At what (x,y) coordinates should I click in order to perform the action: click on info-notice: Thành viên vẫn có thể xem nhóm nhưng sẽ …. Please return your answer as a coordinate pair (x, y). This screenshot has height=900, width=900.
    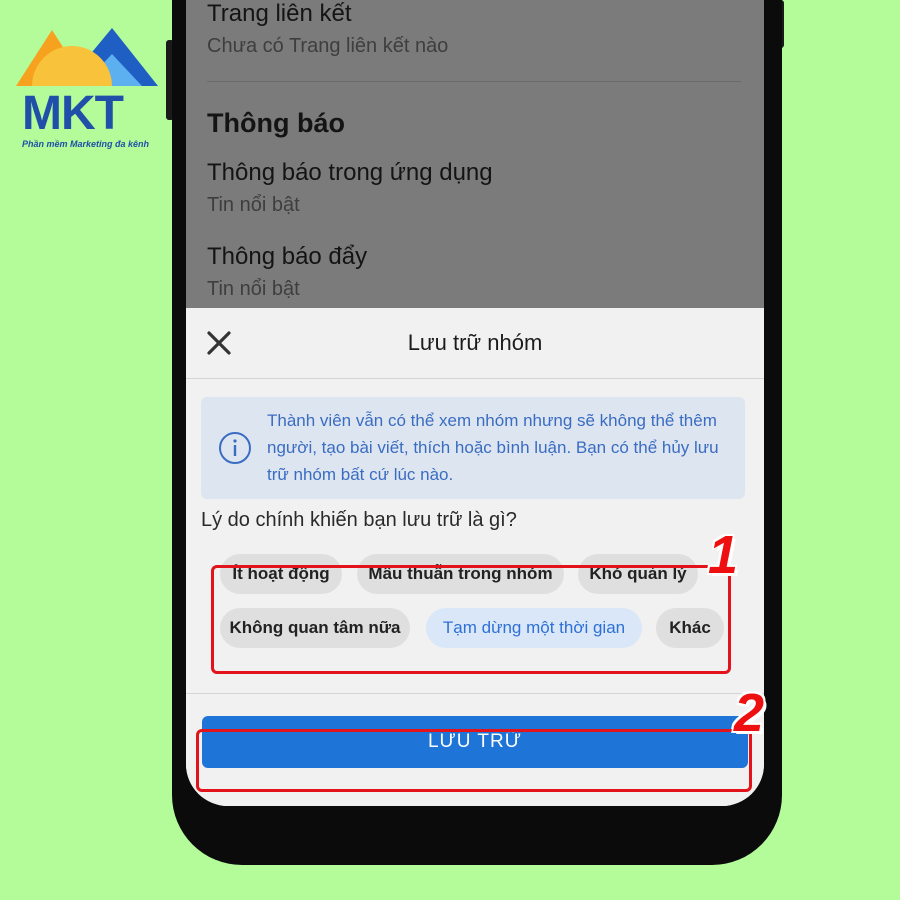
    Looking at the image, I should click on (473, 448).